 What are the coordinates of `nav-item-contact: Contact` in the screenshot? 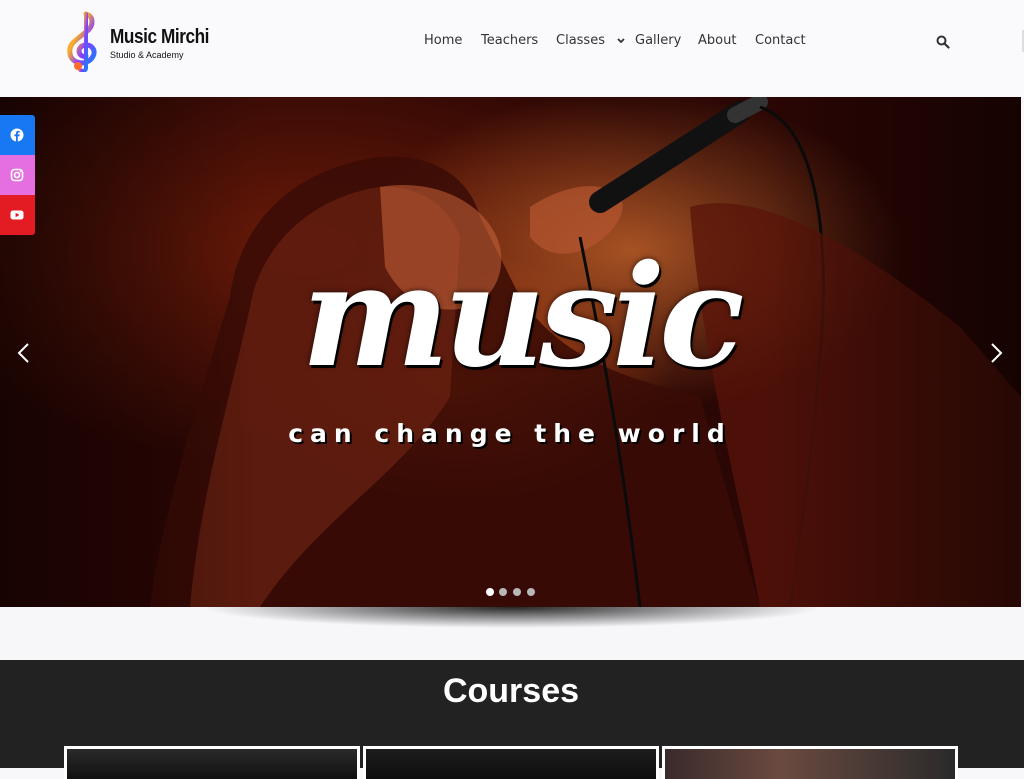 It's located at (780, 40).